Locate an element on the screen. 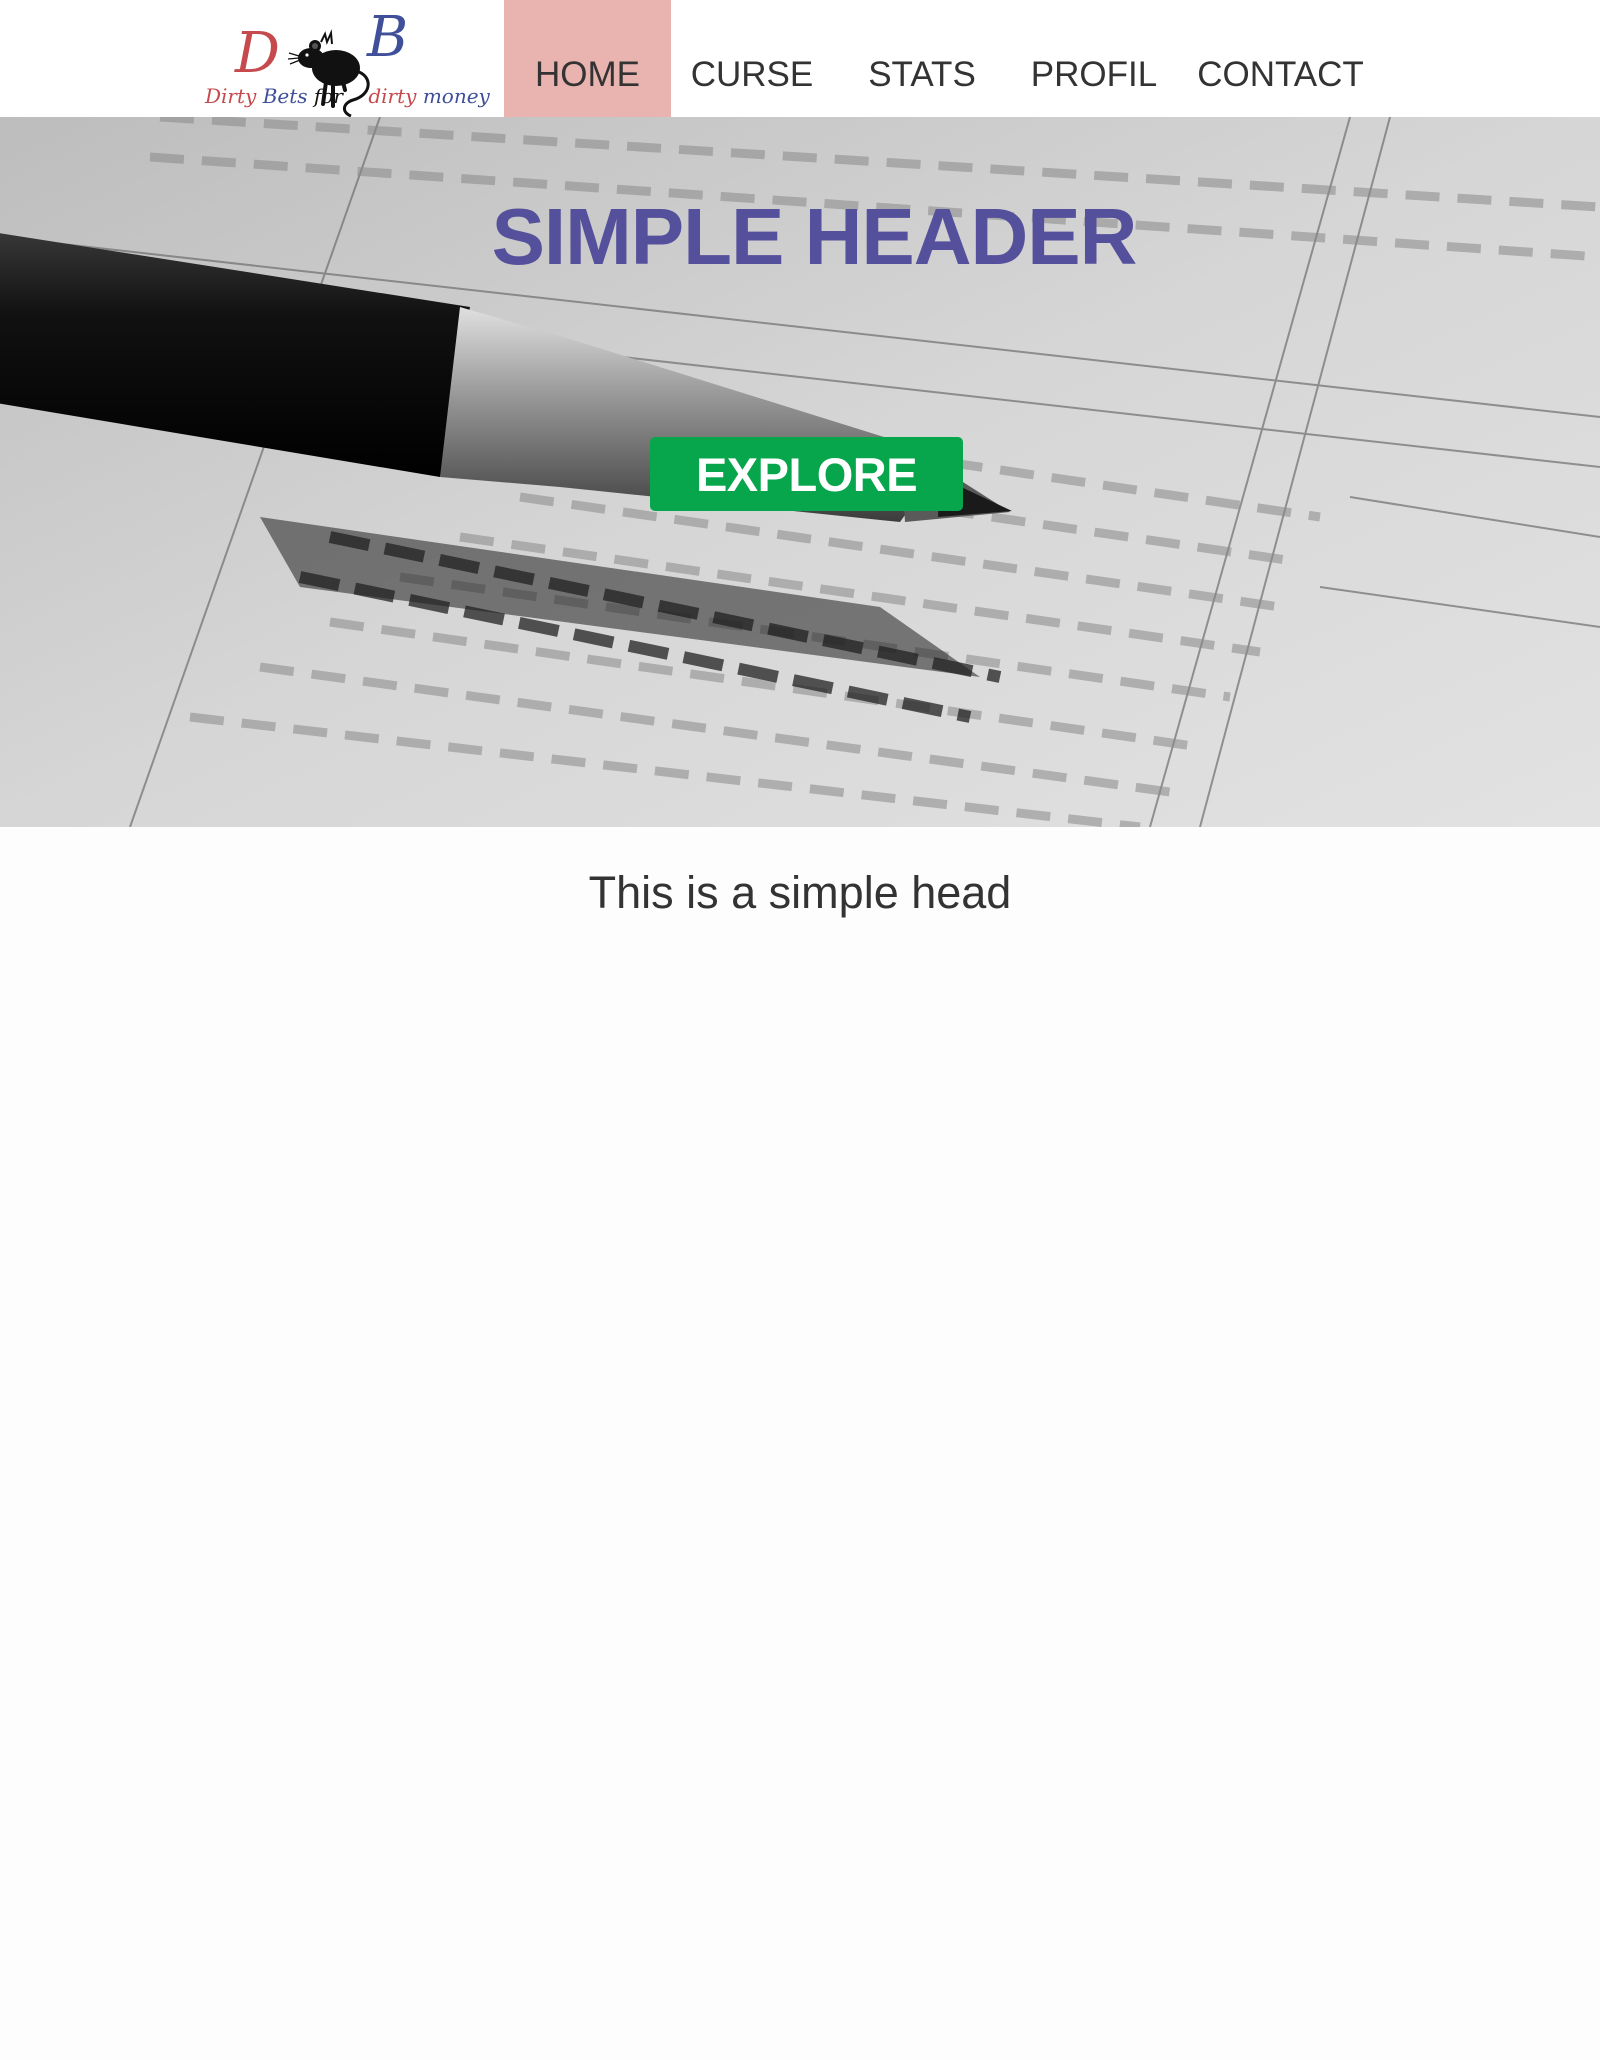 This screenshot has height=2060, width=1600. tagline-word: money is located at coordinates (456, 96).